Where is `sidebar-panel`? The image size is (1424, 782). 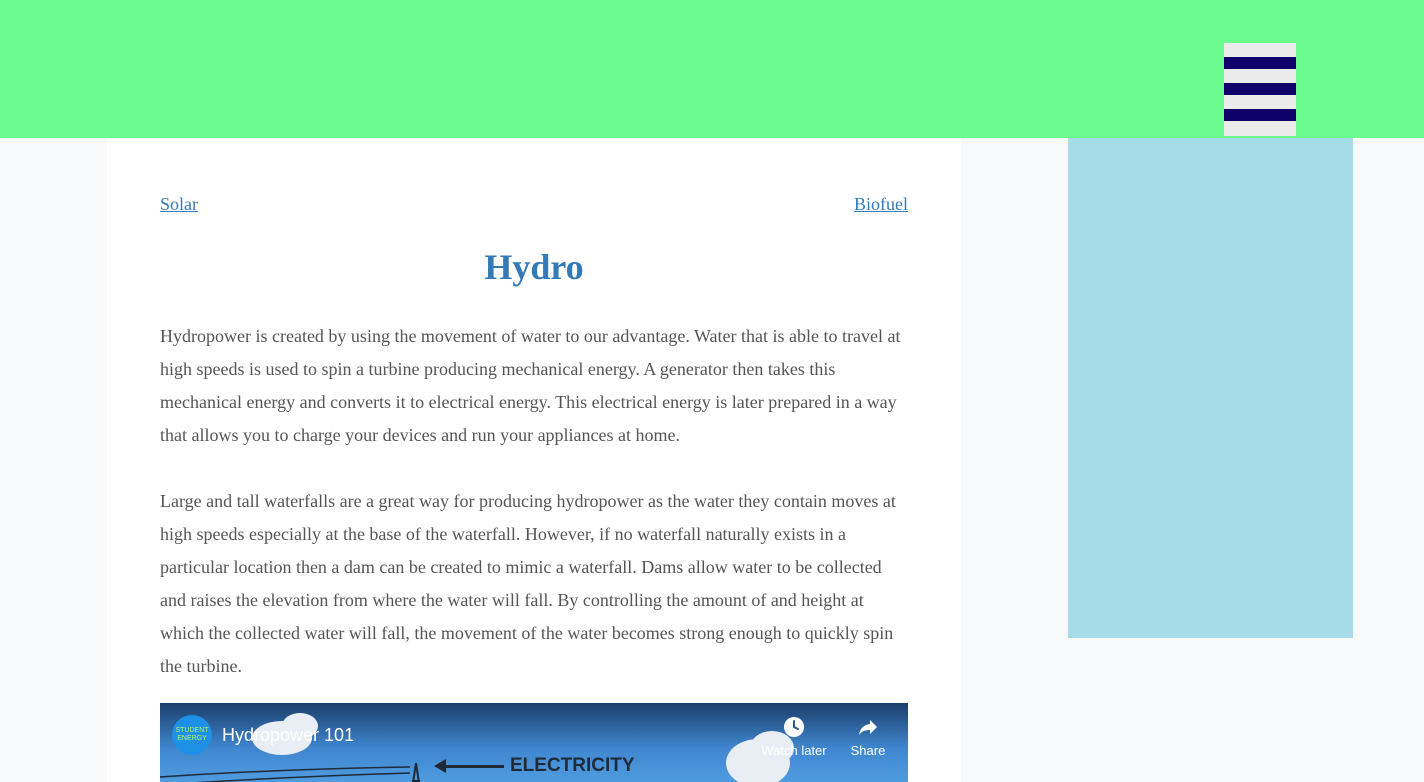 sidebar-panel is located at coordinates (1210, 388).